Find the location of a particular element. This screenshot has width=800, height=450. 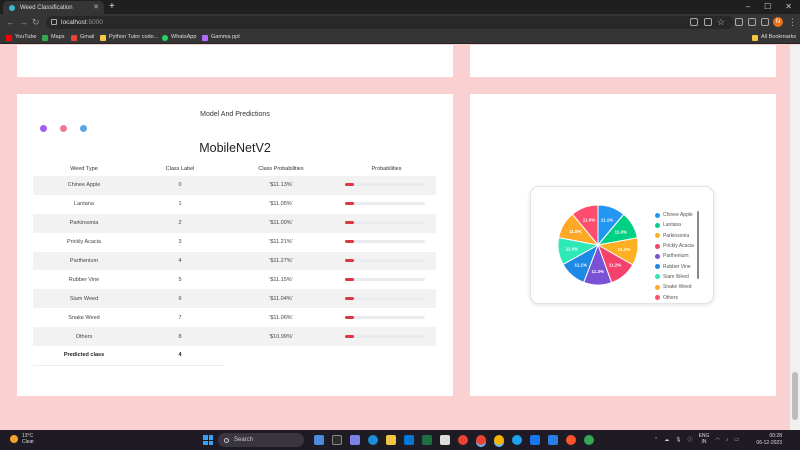

notepad-icon is located at coordinates (445, 440).